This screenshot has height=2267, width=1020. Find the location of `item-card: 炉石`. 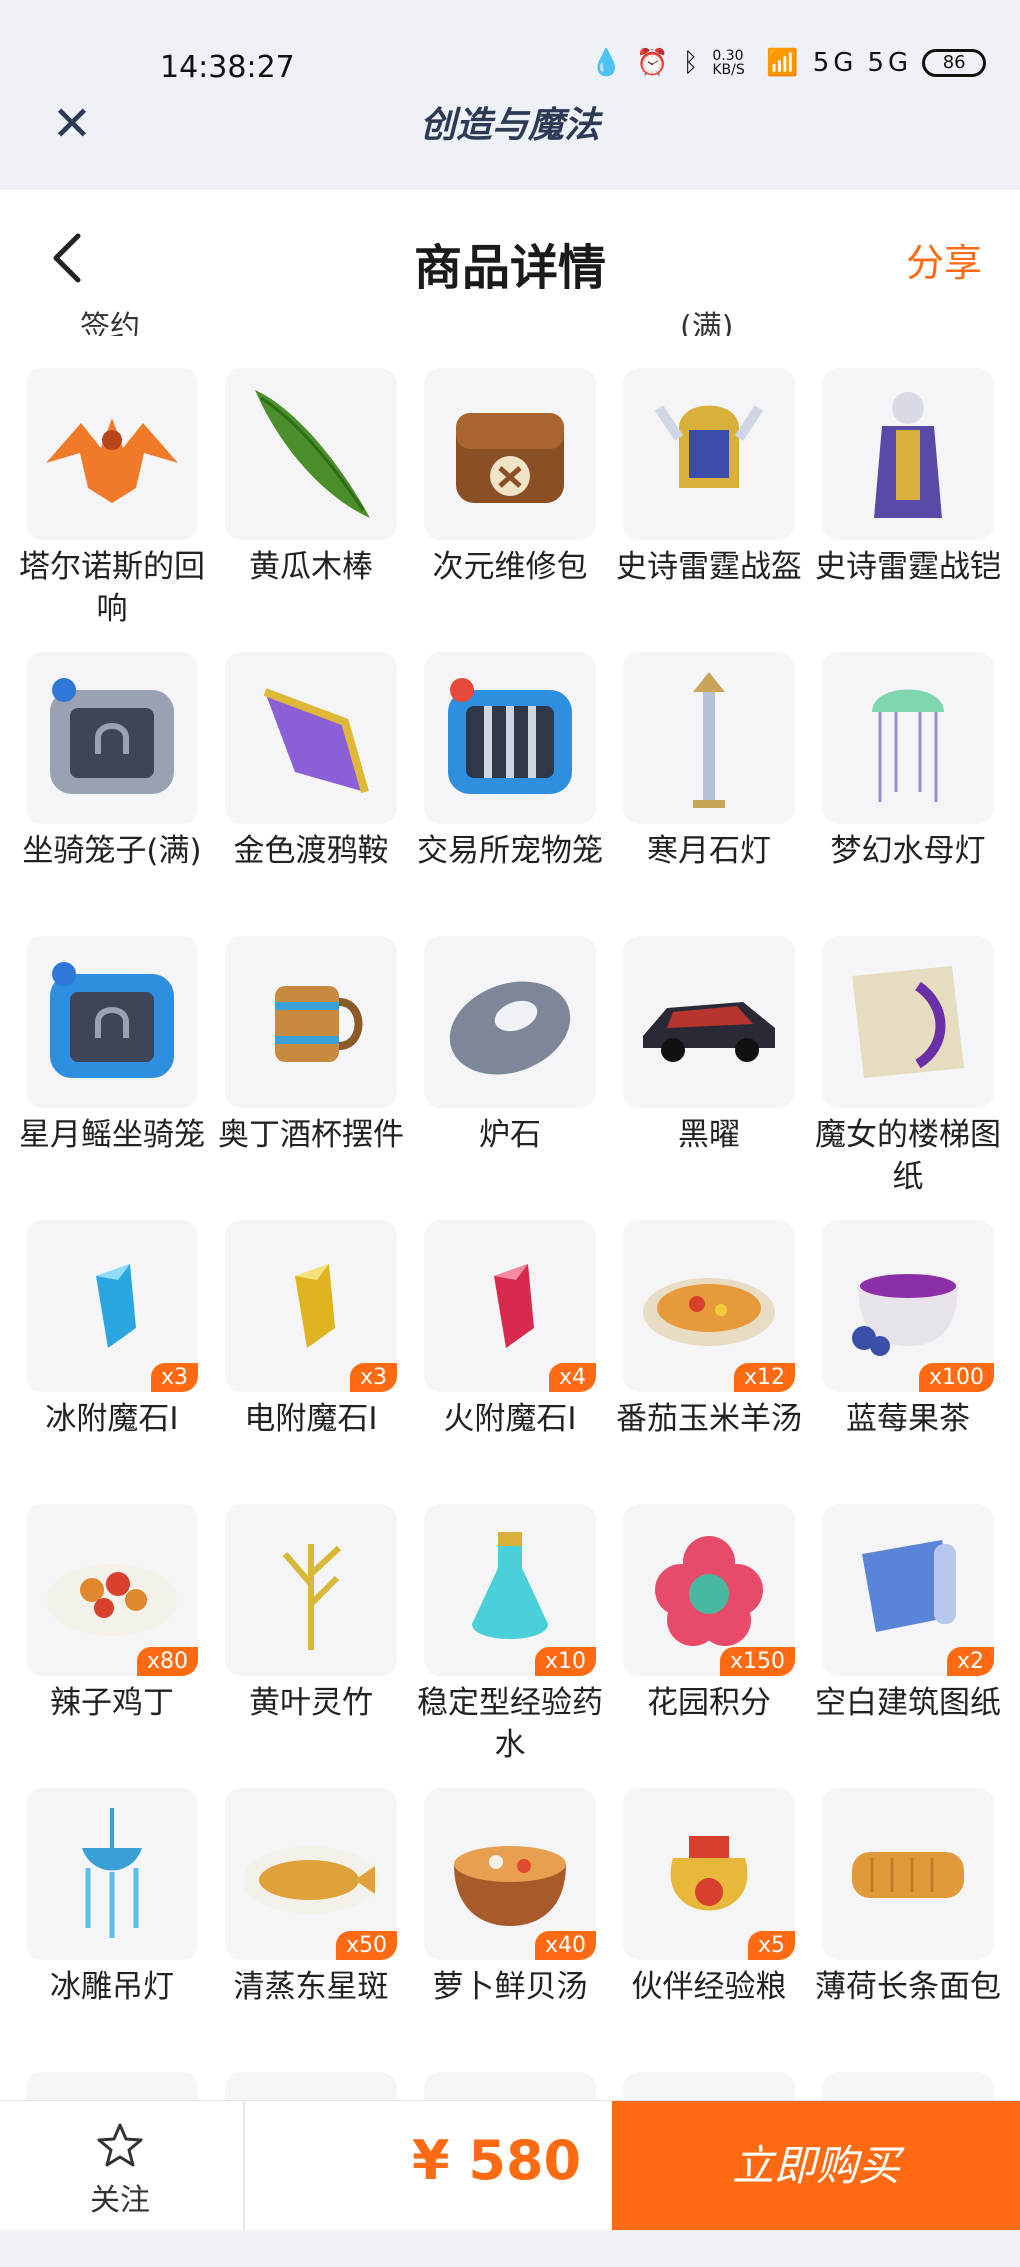

item-card: 炉石 is located at coordinates (510, 1078).